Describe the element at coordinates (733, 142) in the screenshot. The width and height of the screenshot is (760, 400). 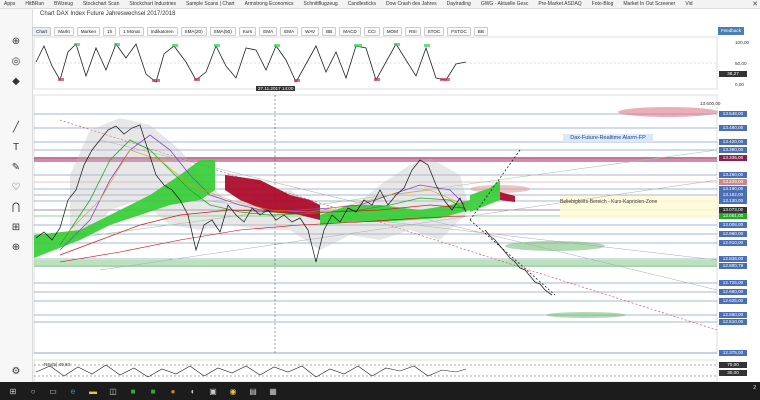
I see `price-level-label: 13.420,00` at that location.